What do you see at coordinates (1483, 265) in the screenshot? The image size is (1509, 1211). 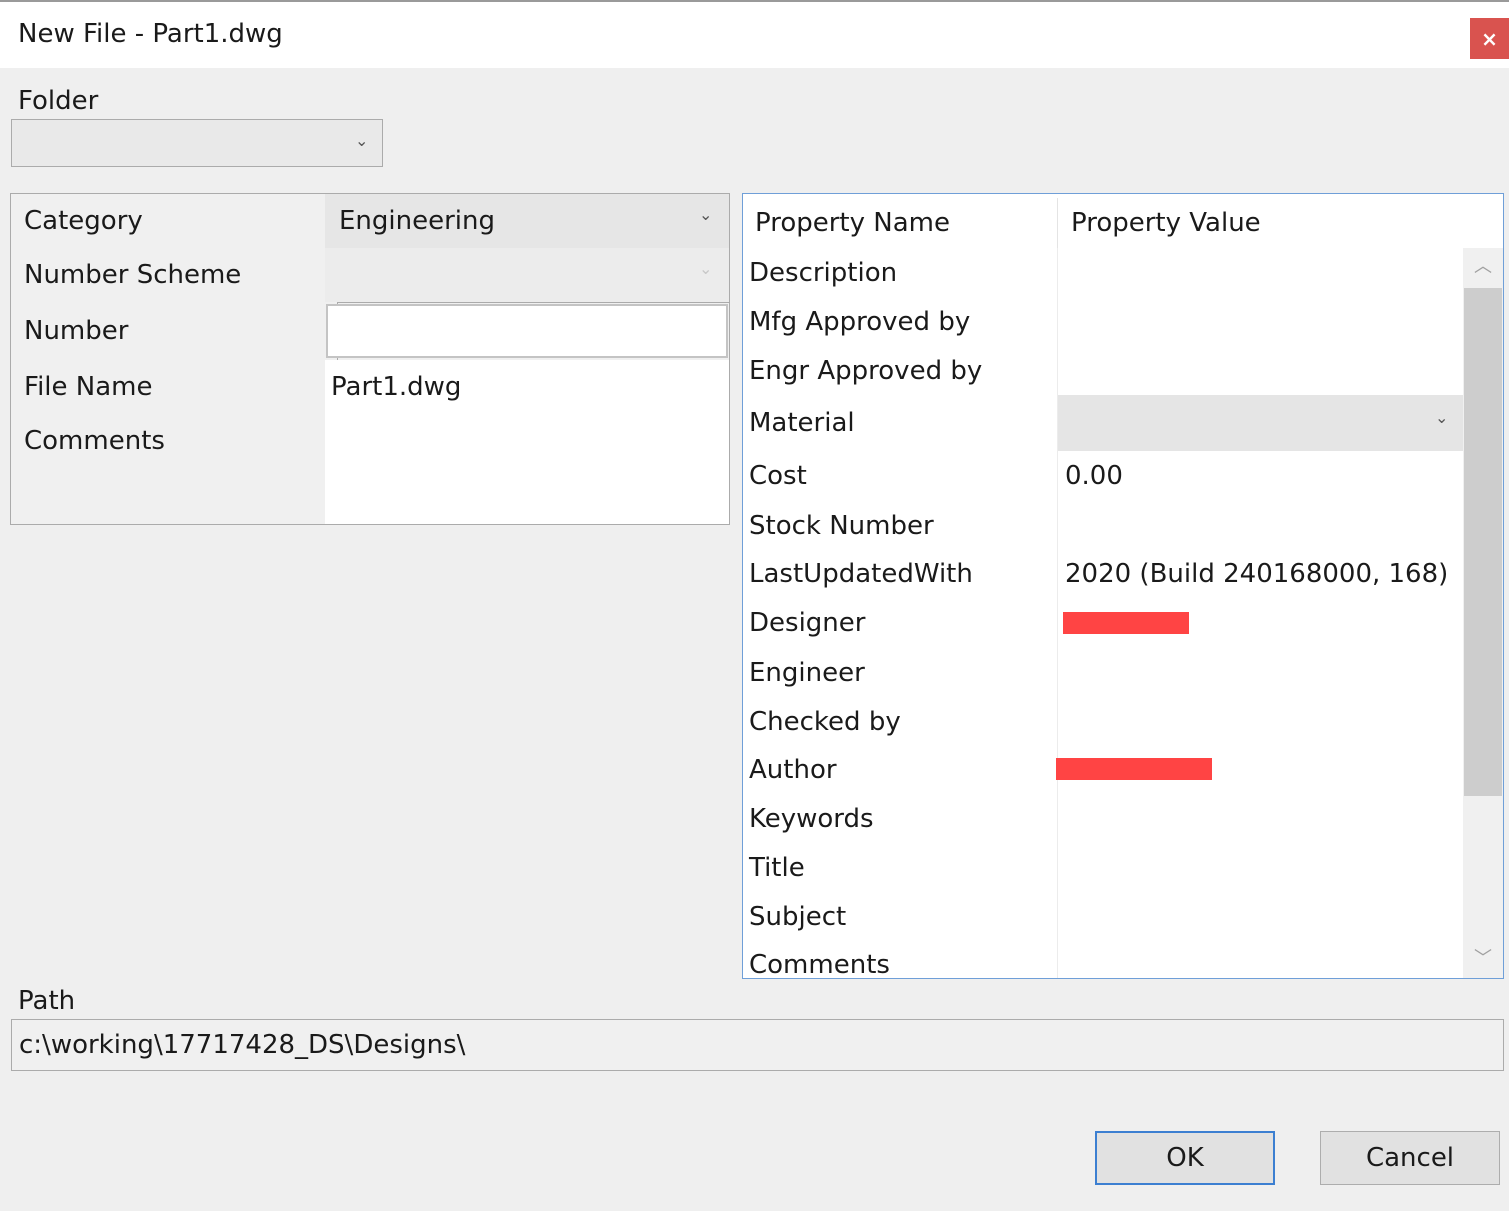 I see `chevron-up-icon: ︿` at bounding box center [1483, 265].